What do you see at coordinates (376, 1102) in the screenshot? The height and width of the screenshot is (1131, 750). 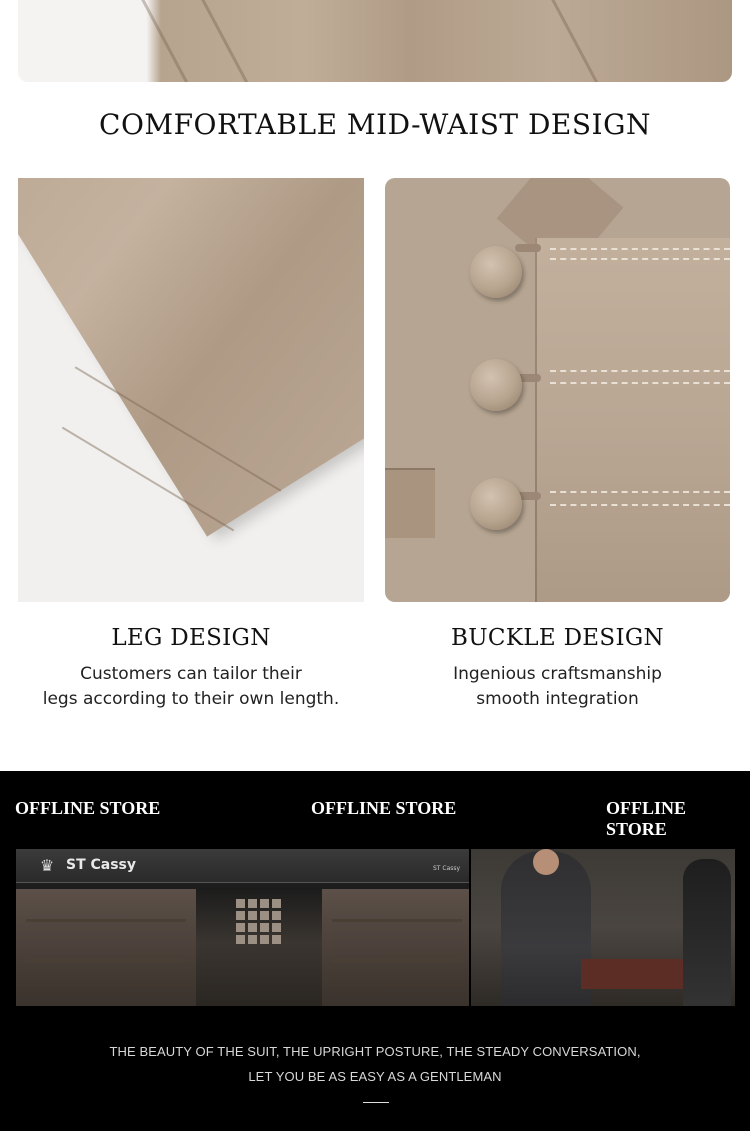 I see `divider` at bounding box center [376, 1102].